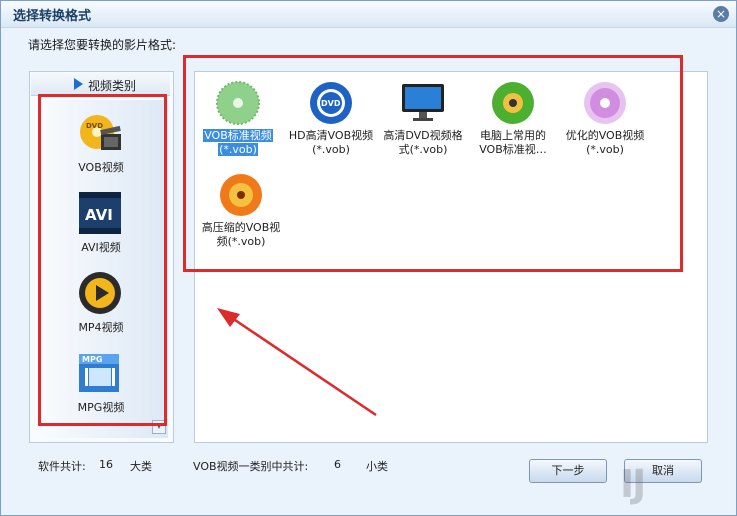 The width and height of the screenshot is (737, 516). I want to click on annotation-arrow, so click(297, 362).